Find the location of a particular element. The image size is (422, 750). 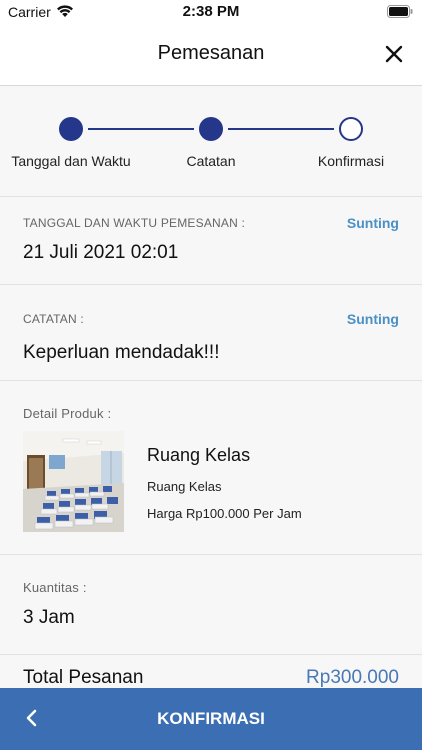

booking-datetime-value: 21 Juli 2021 02:01 is located at coordinates (101, 252).